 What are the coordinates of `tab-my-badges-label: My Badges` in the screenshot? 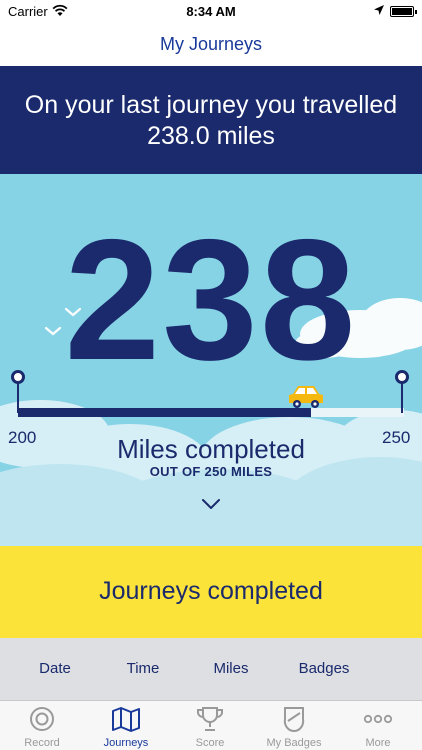 It's located at (294, 743).